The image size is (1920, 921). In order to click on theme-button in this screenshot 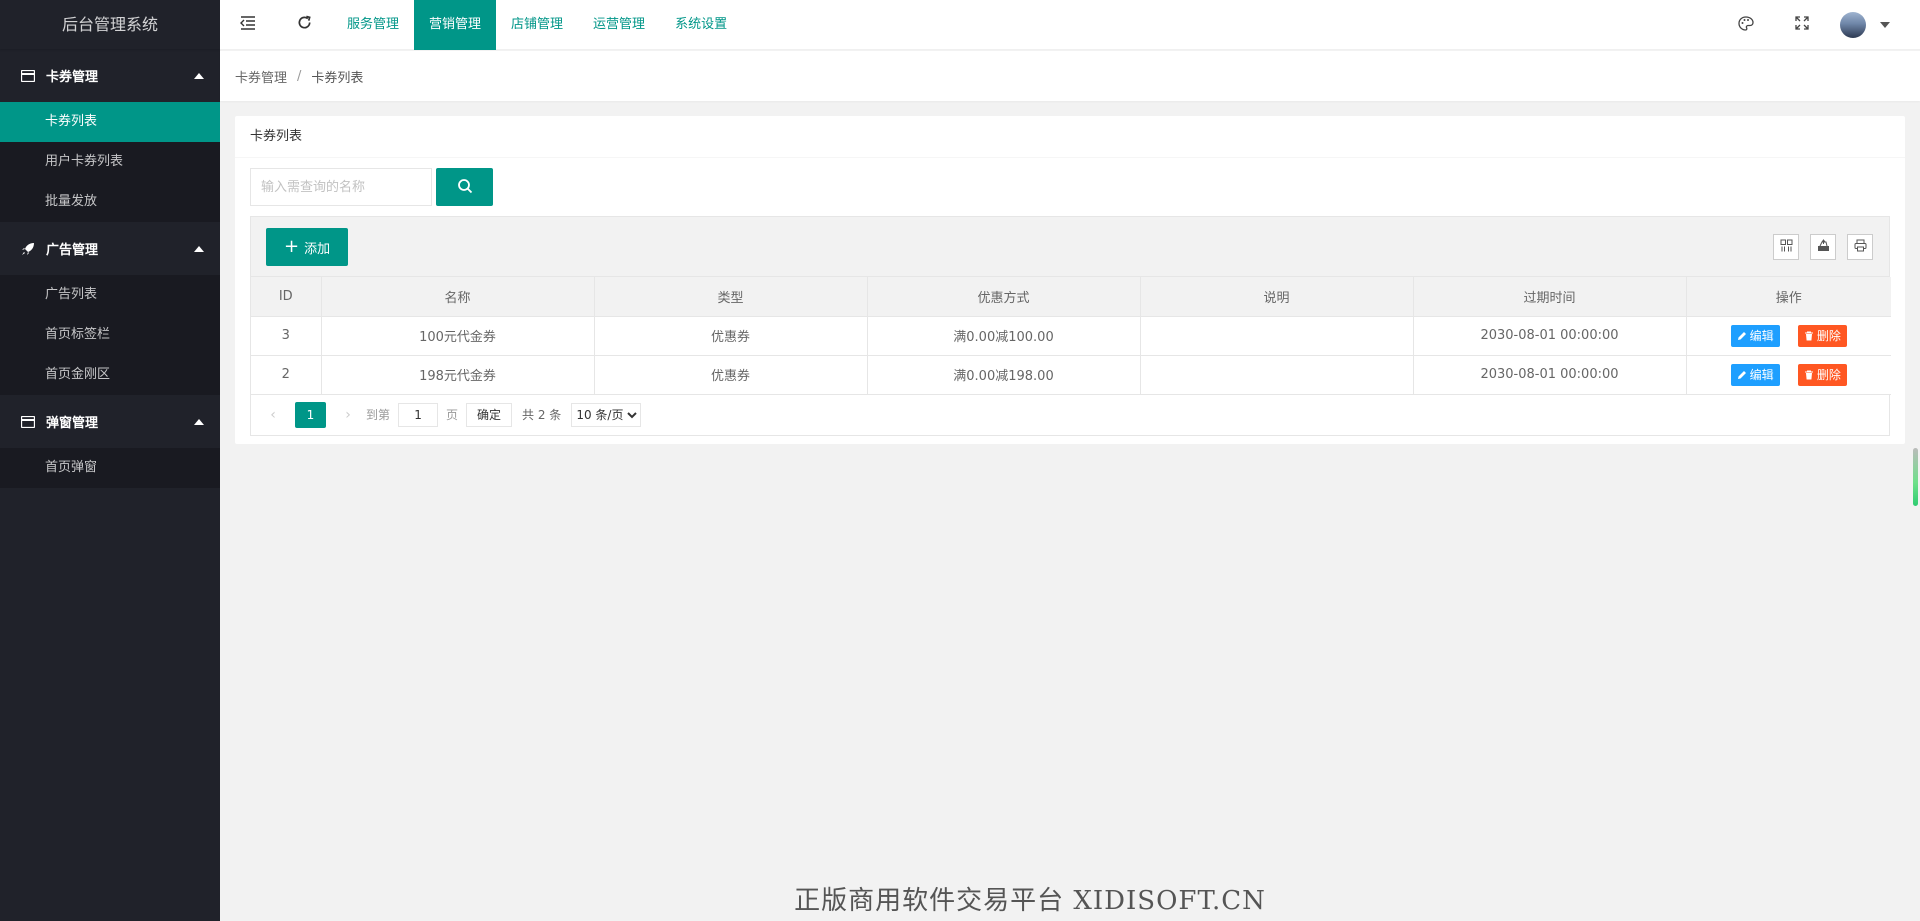, I will do `click(1746, 25)`.